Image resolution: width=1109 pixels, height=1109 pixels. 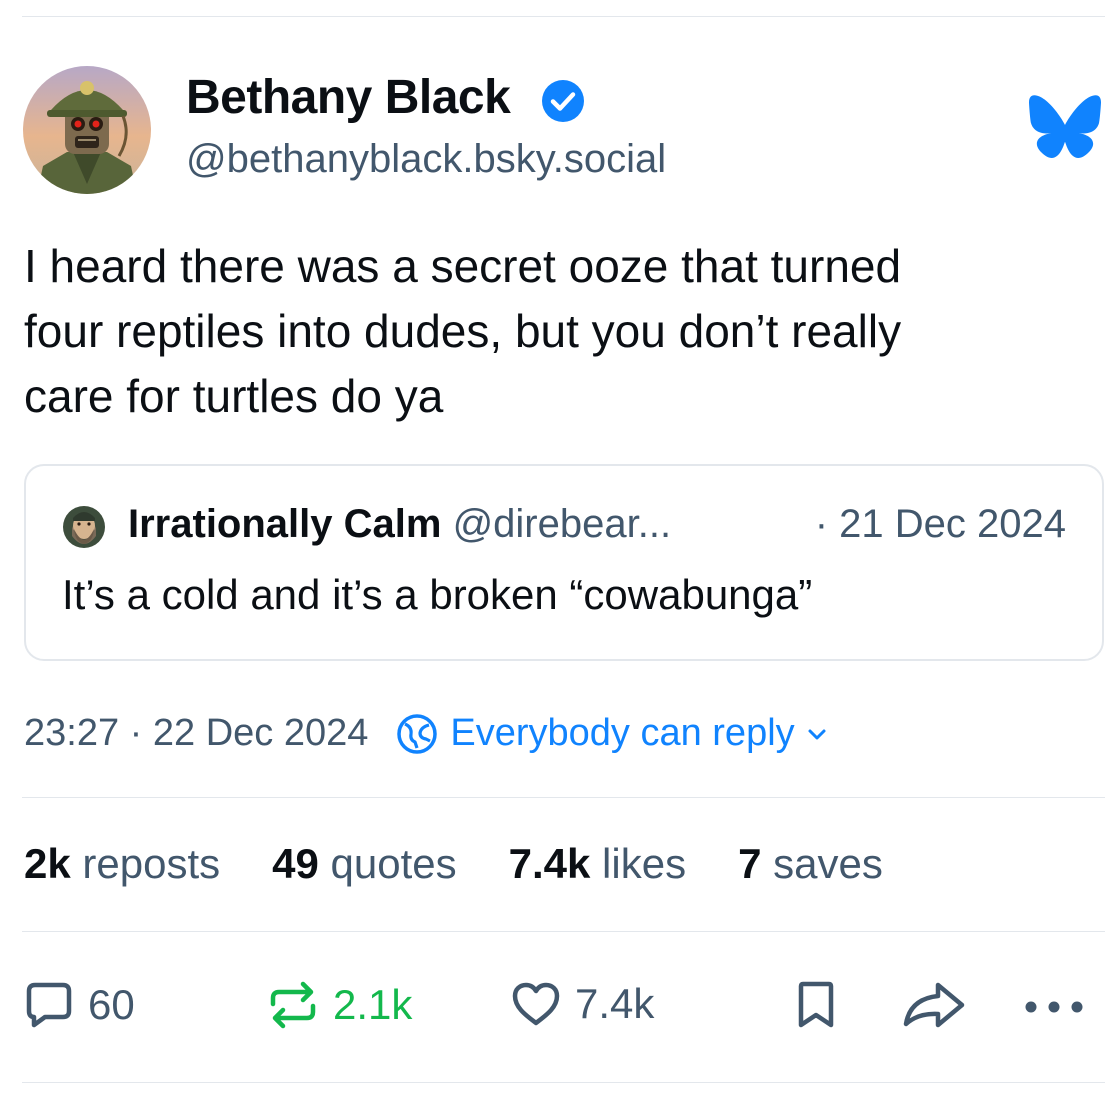 What do you see at coordinates (750, 863) in the screenshot?
I see `saves-count: 7` at bounding box center [750, 863].